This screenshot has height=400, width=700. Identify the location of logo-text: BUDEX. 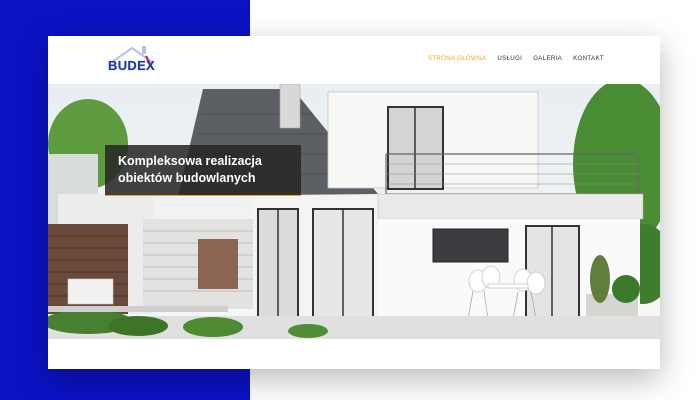
(132, 65).